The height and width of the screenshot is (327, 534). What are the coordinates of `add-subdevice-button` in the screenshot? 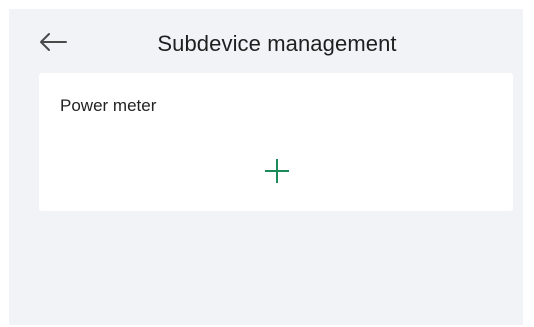 It's located at (277, 173).